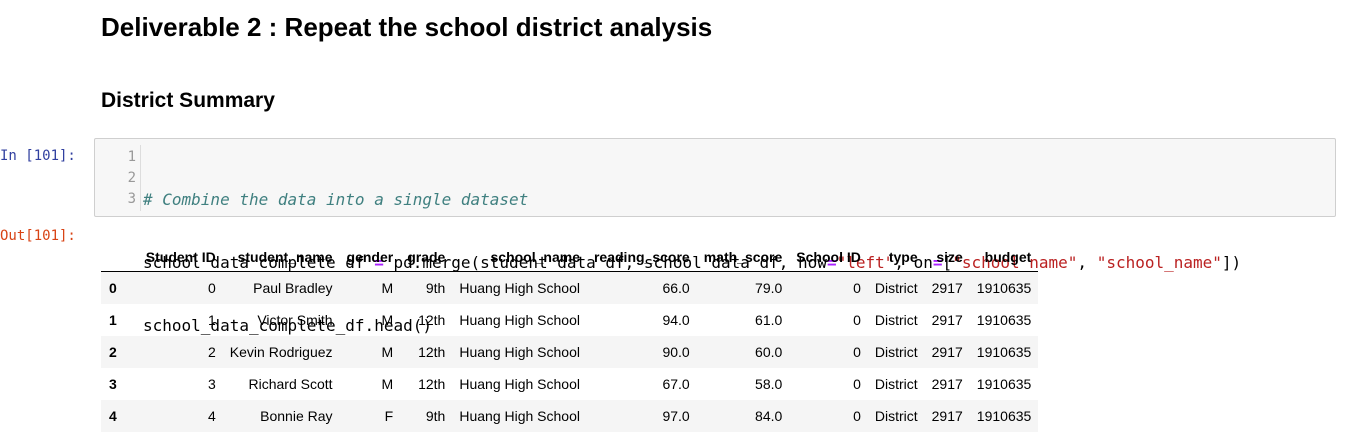 Image resolution: width=1358 pixels, height=448 pixels. What do you see at coordinates (676, 319) in the screenshot?
I see `table-cell: 94.0` at bounding box center [676, 319].